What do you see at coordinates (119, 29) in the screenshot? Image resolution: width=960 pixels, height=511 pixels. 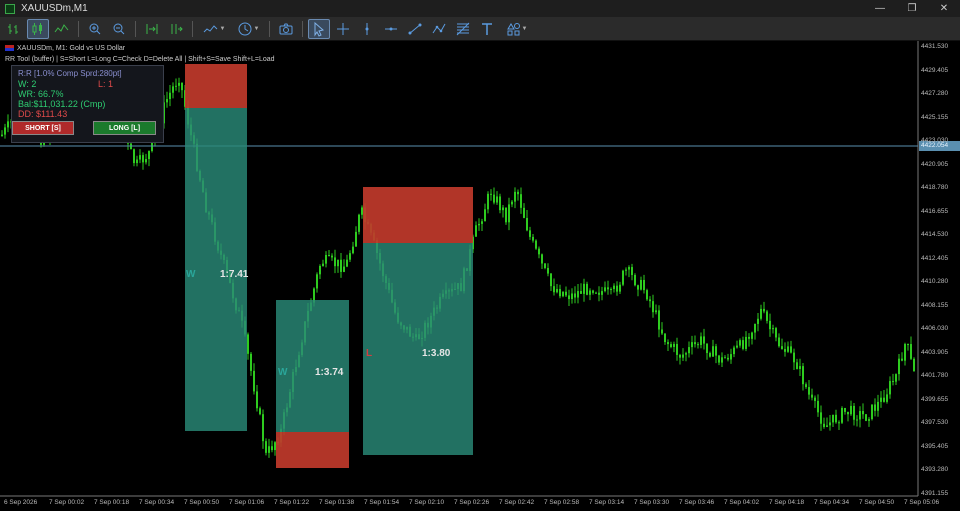 I see `zoom-out-button` at bounding box center [119, 29].